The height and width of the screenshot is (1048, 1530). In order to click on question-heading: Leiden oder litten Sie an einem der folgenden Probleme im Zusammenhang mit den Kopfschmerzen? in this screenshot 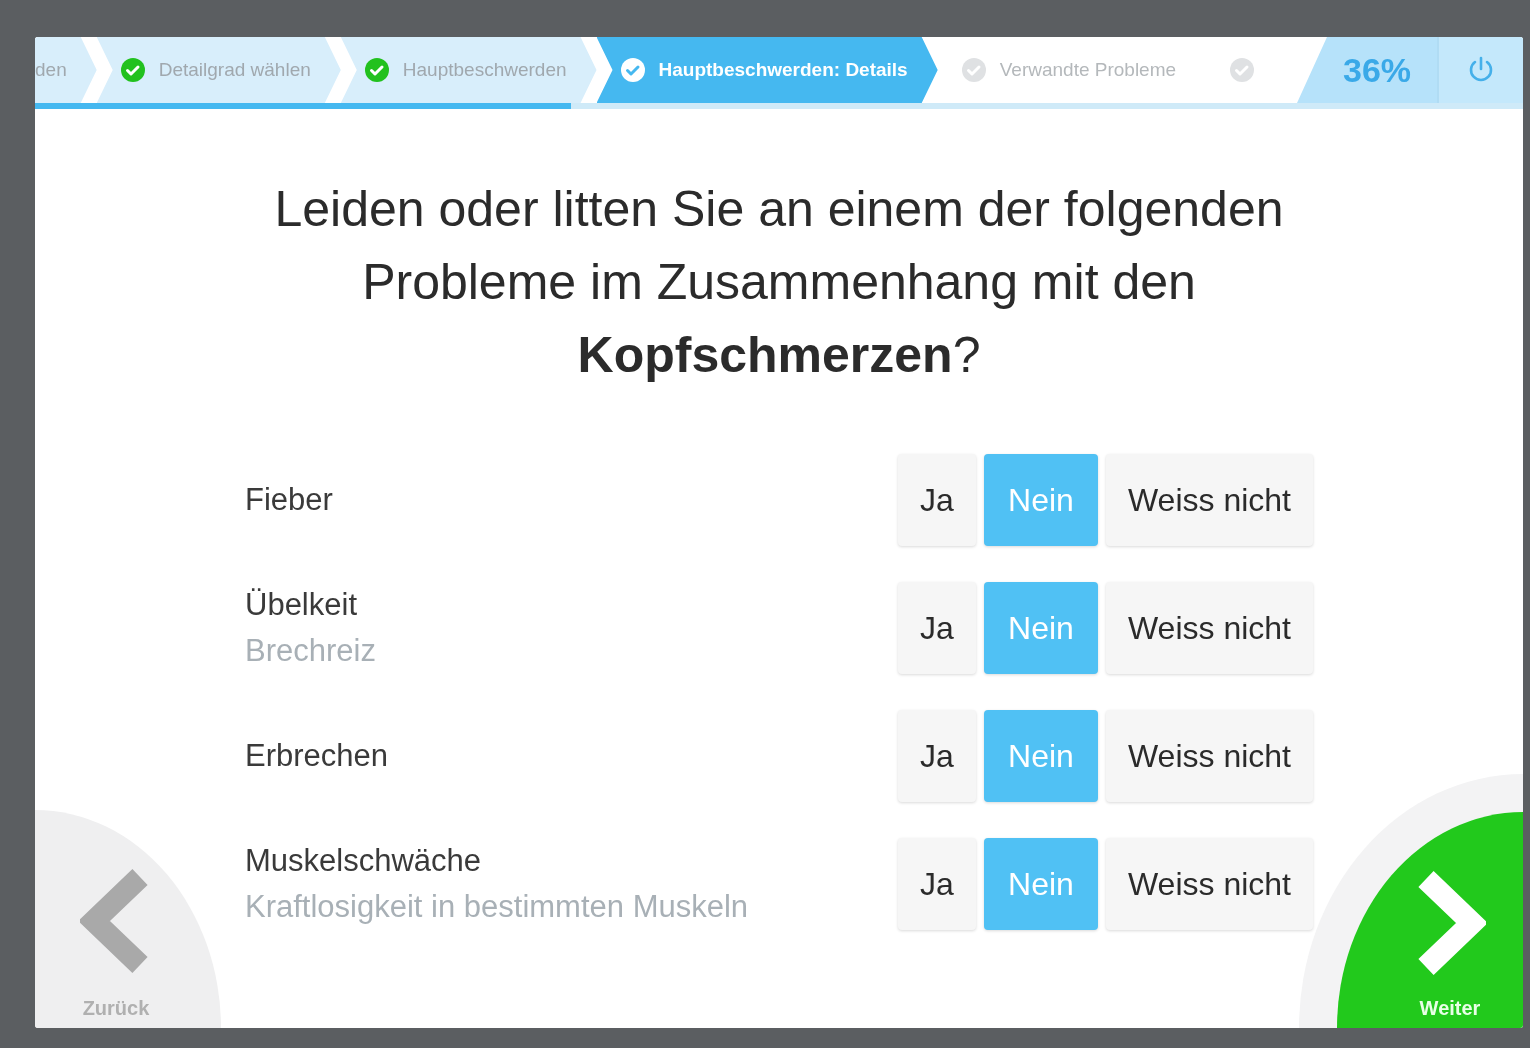, I will do `click(779, 282)`.